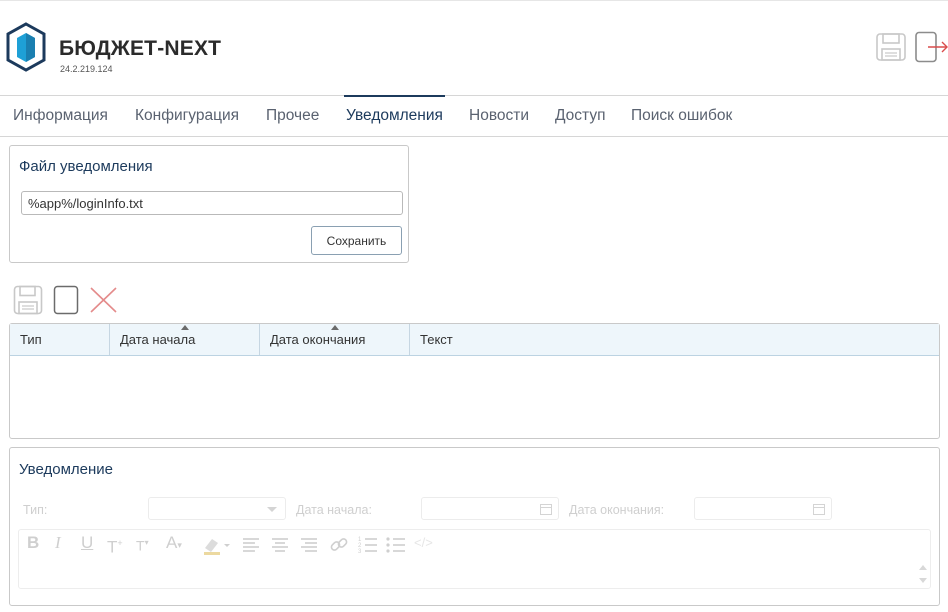 The height and width of the screenshot is (612, 948). What do you see at coordinates (26, 47) in the screenshot?
I see `app-logo-icon` at bounding box center [26, 47].